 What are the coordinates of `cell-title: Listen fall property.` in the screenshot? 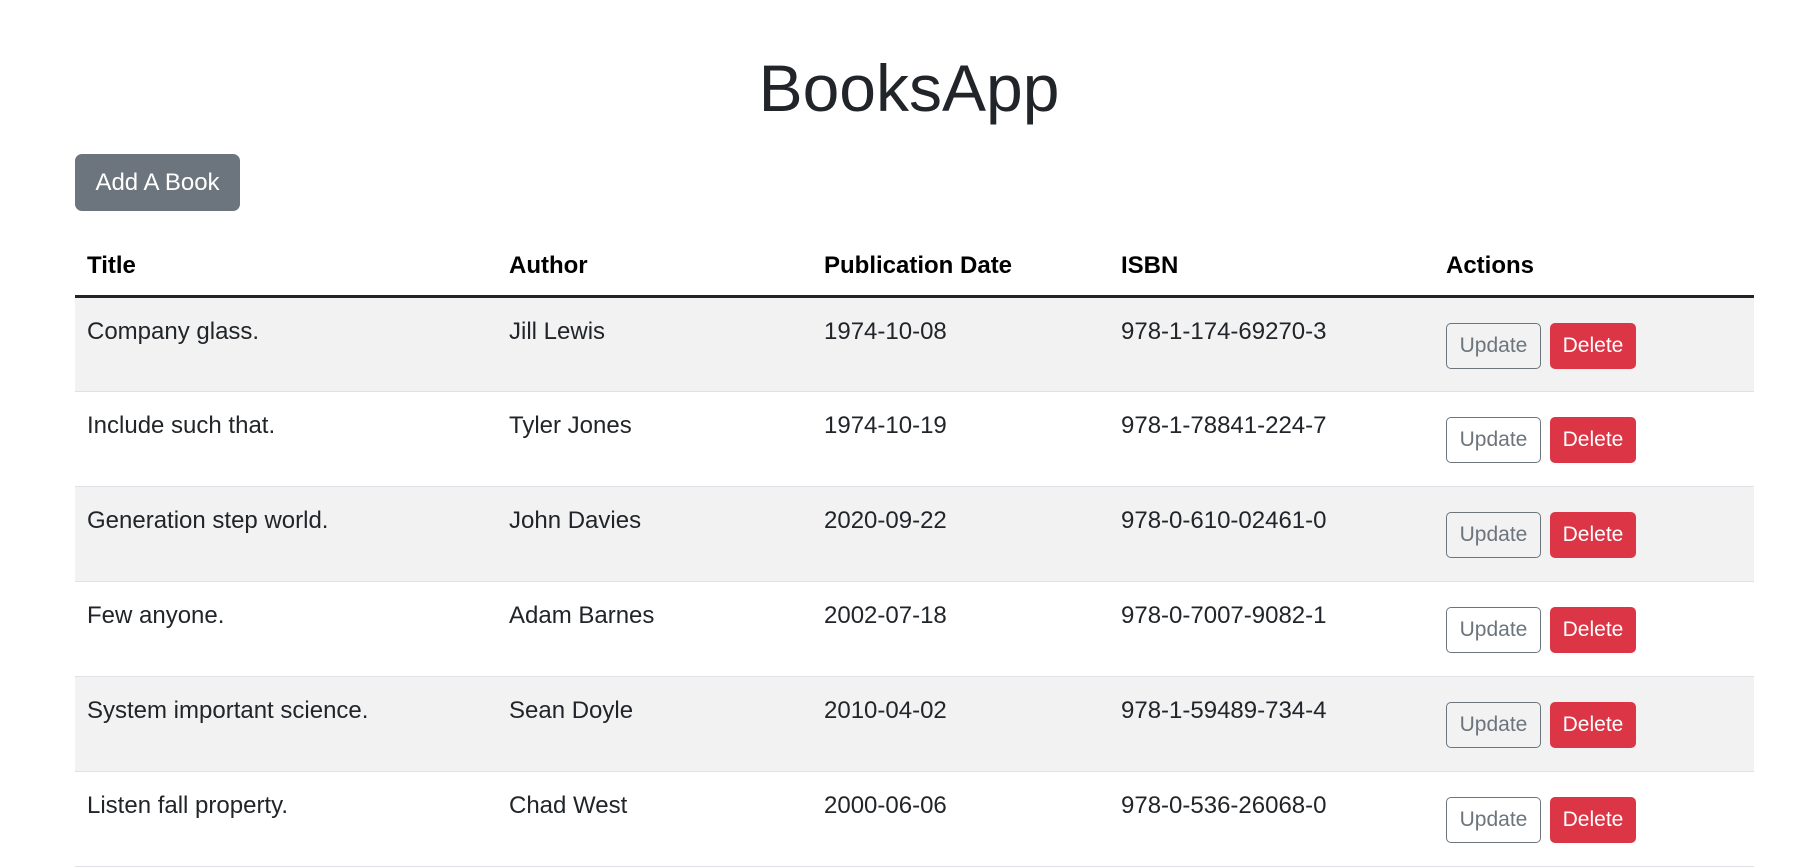 It's located at (286, 819).